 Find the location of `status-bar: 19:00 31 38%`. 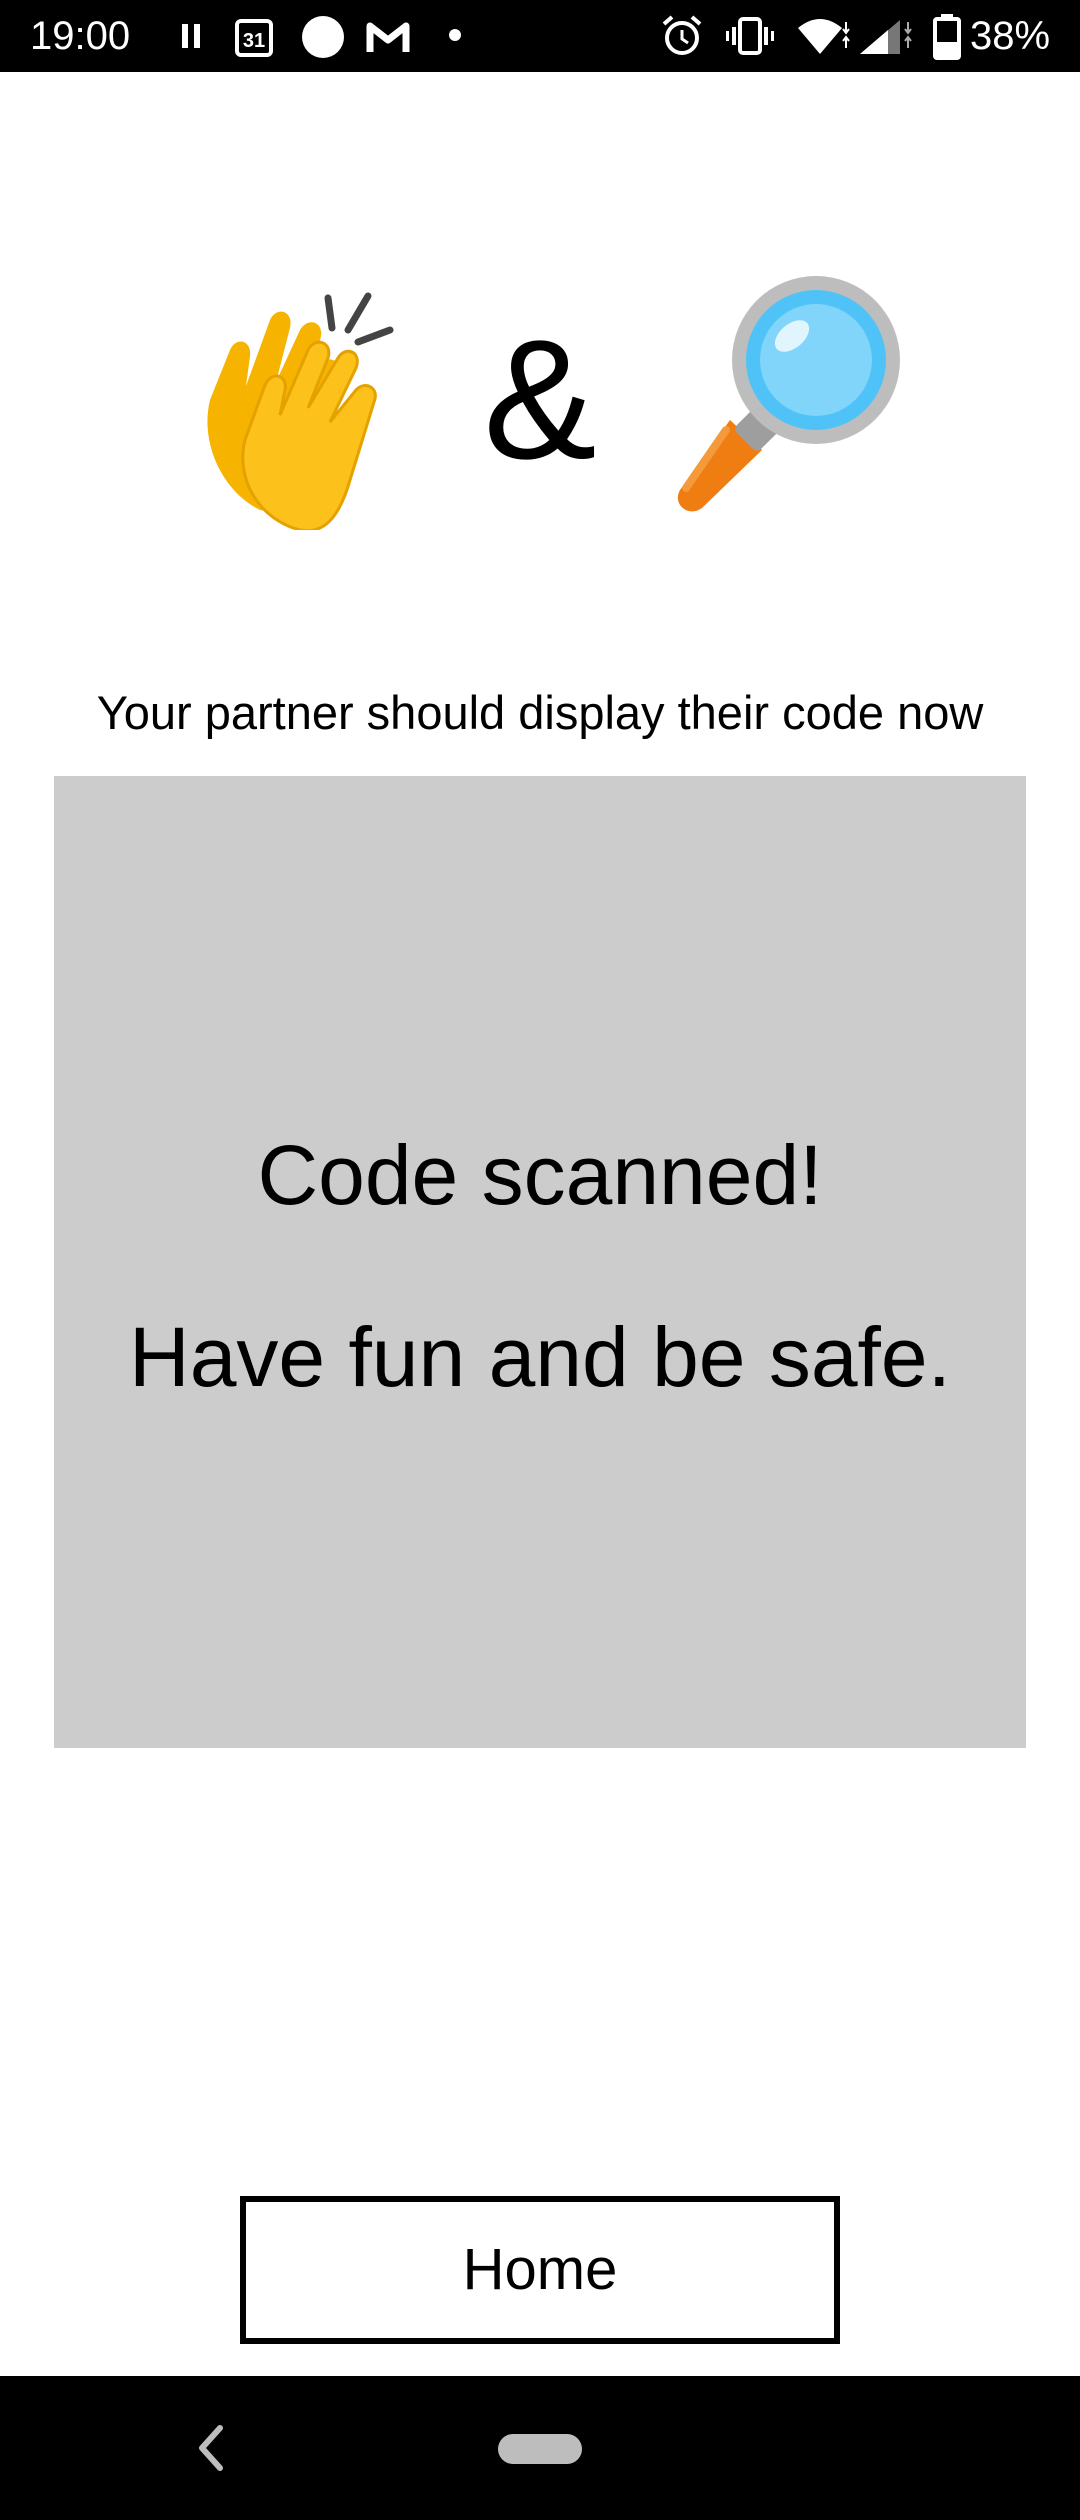

status-bar: 19:00 31 38% is located at coordinates (540, 36).